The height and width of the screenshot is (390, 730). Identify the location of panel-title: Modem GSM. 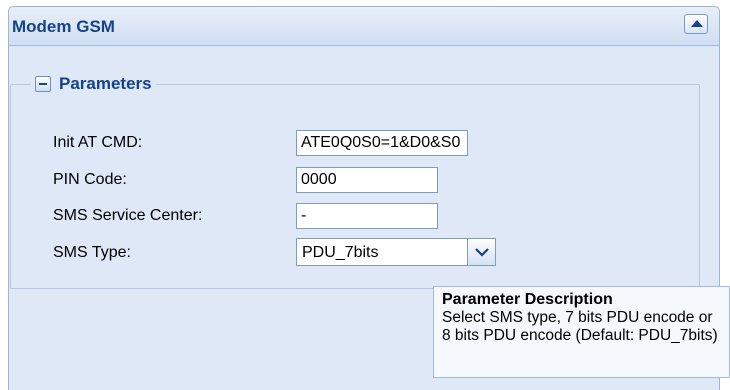
(63, 26).